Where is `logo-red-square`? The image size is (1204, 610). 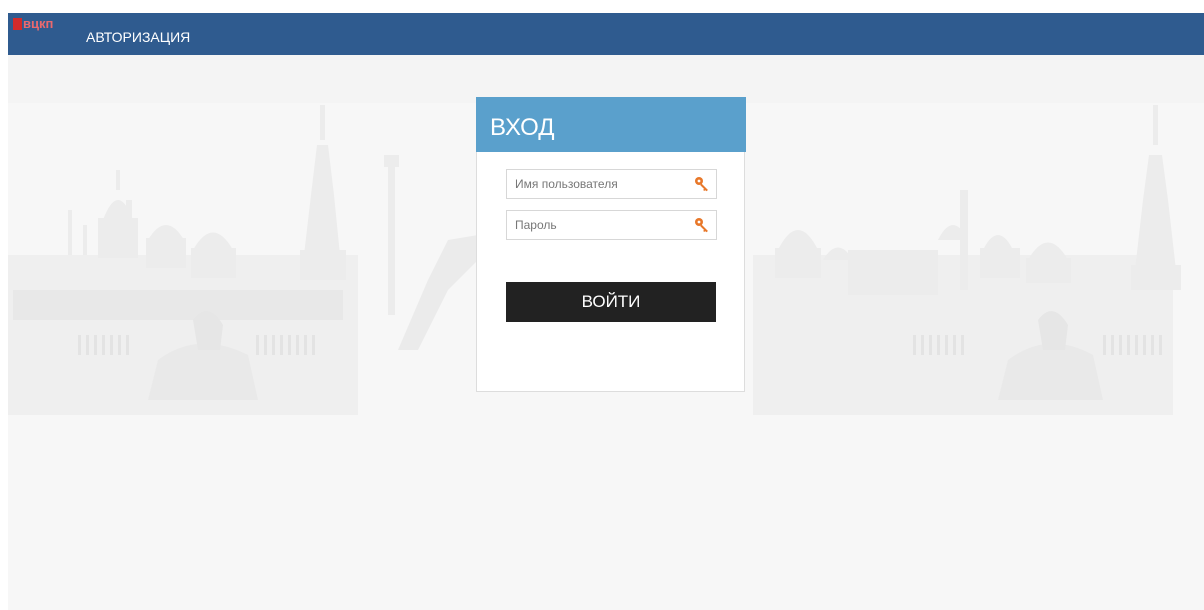 logo-red-square is located at coordinates (17, 24).